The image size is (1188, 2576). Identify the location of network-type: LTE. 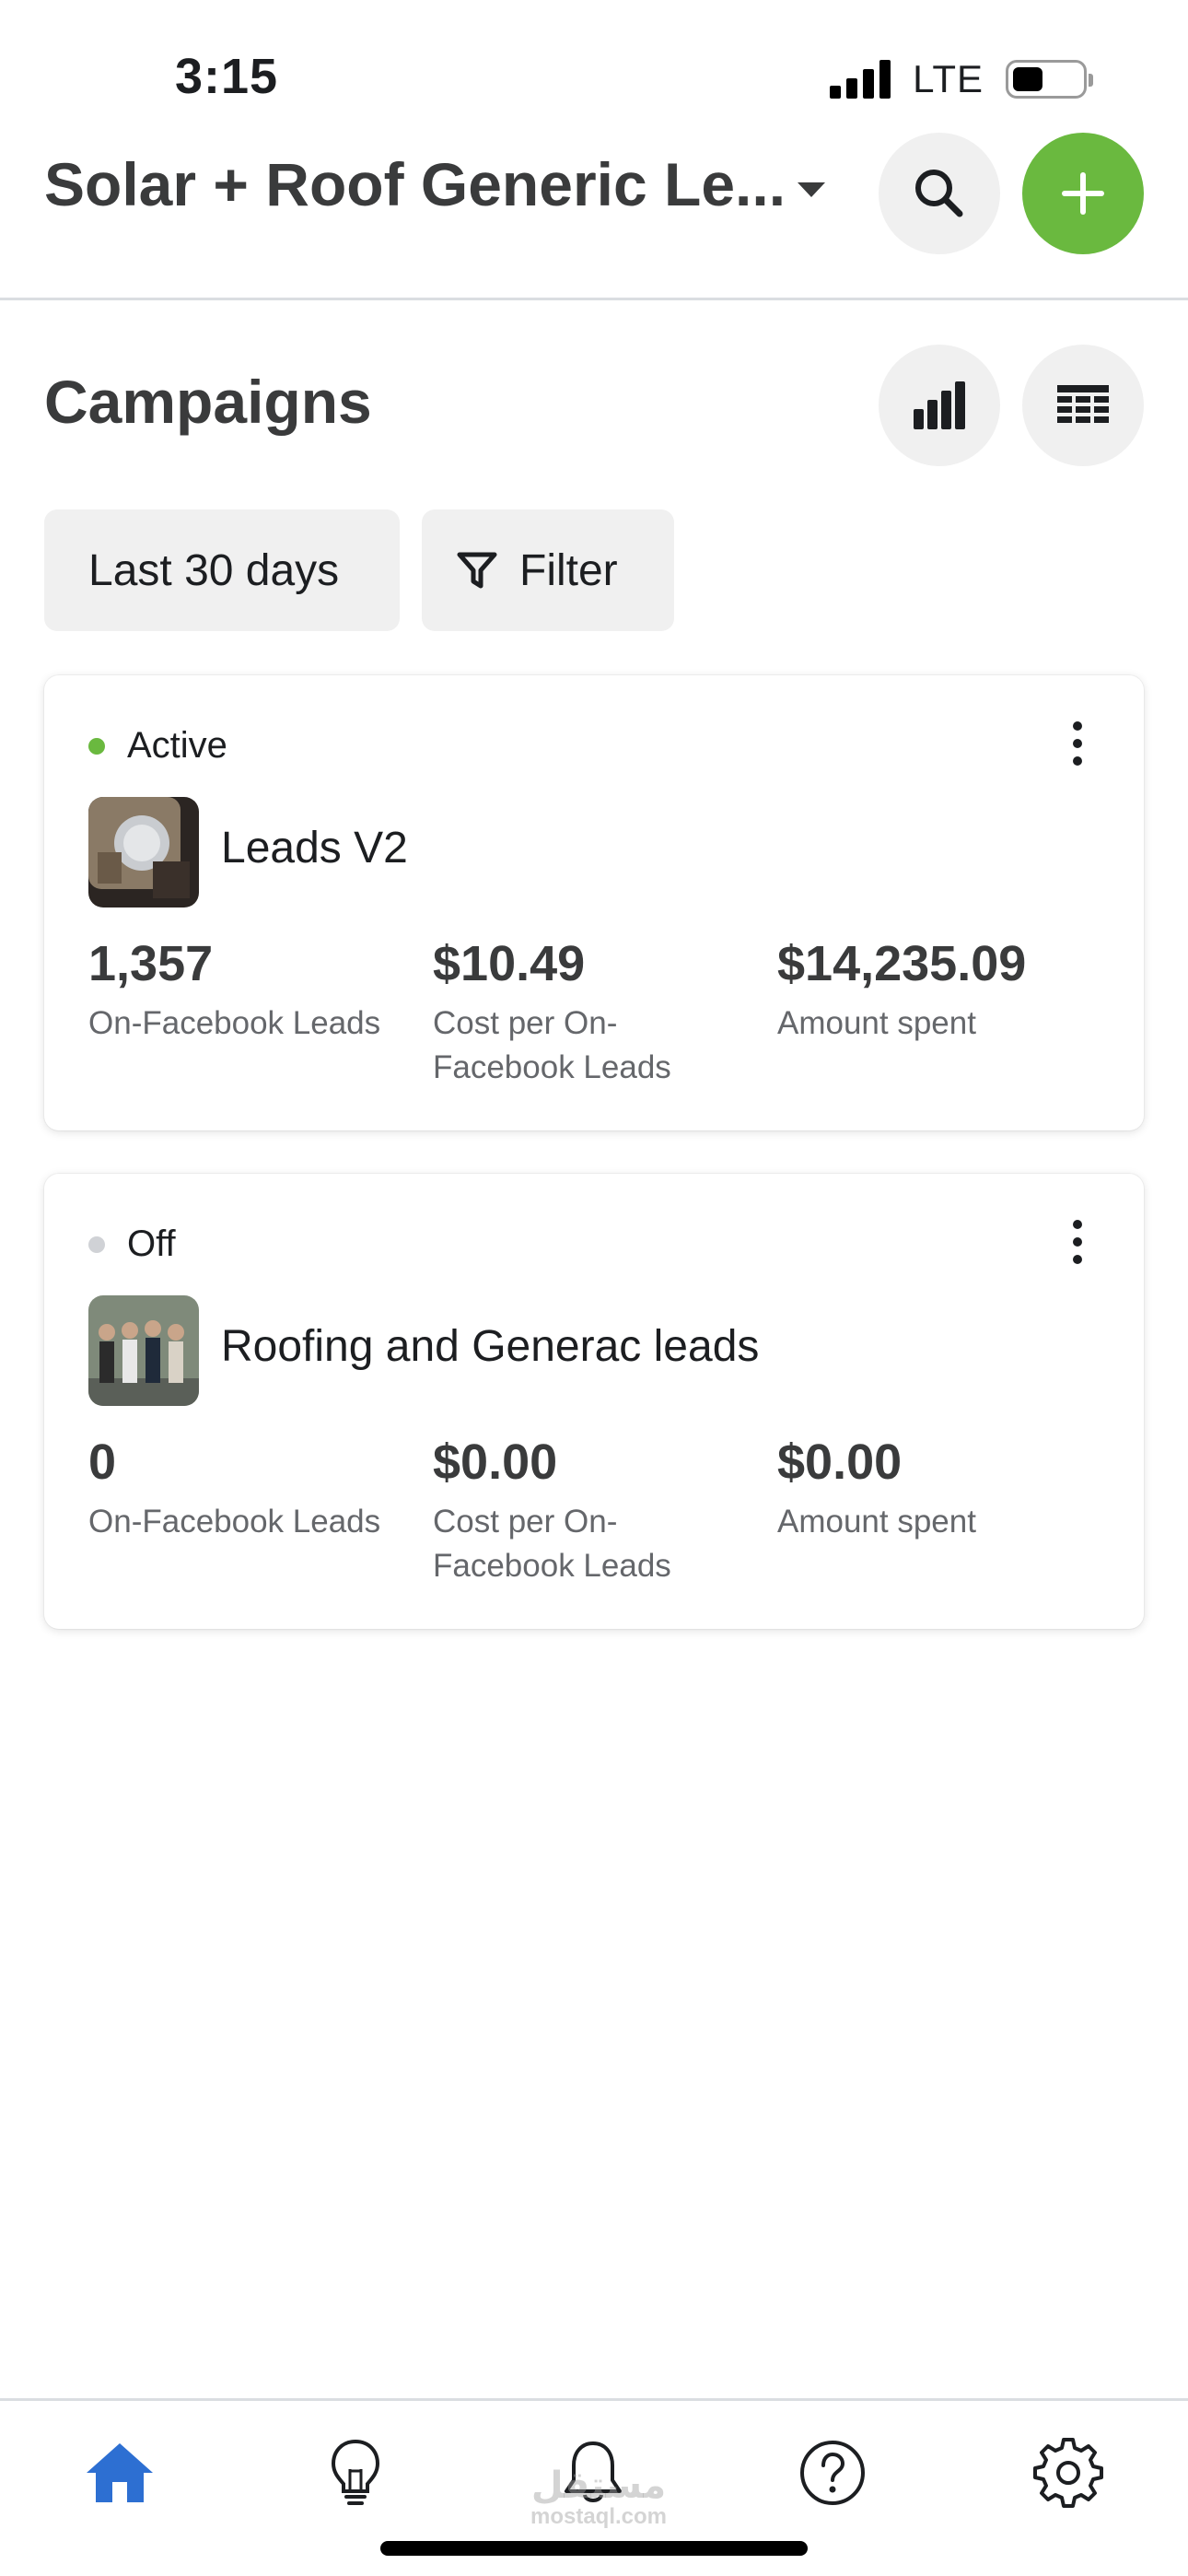
(948, 78).